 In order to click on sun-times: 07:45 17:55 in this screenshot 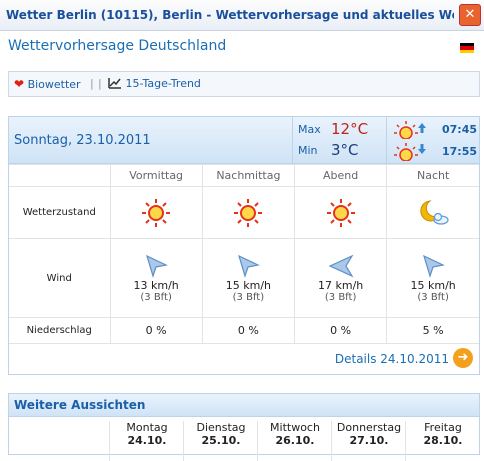, I will do `click(433, 140)`.